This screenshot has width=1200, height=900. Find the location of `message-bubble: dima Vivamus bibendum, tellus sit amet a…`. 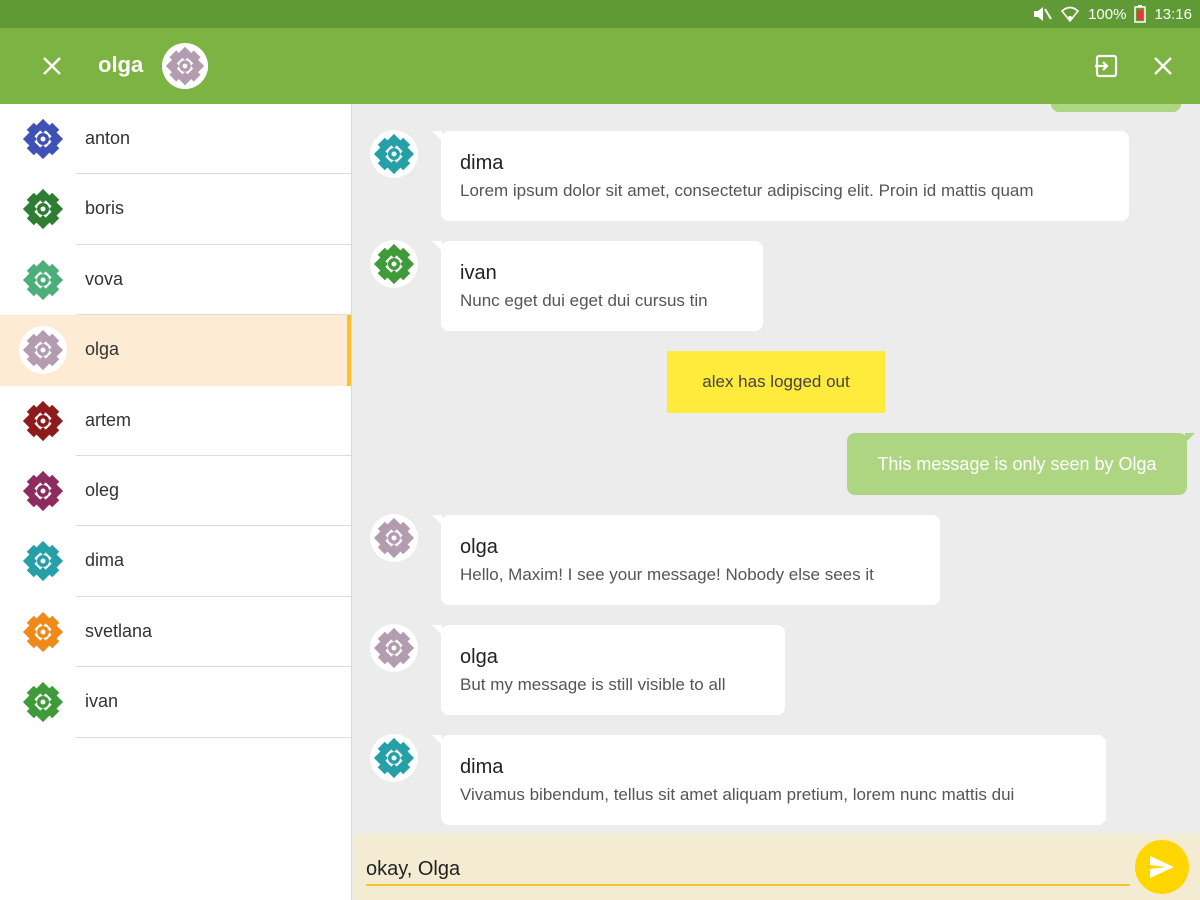

message-bubble: dima Vivamus bibendum, tellus sit amet a… is located at coordinates (769, 780).